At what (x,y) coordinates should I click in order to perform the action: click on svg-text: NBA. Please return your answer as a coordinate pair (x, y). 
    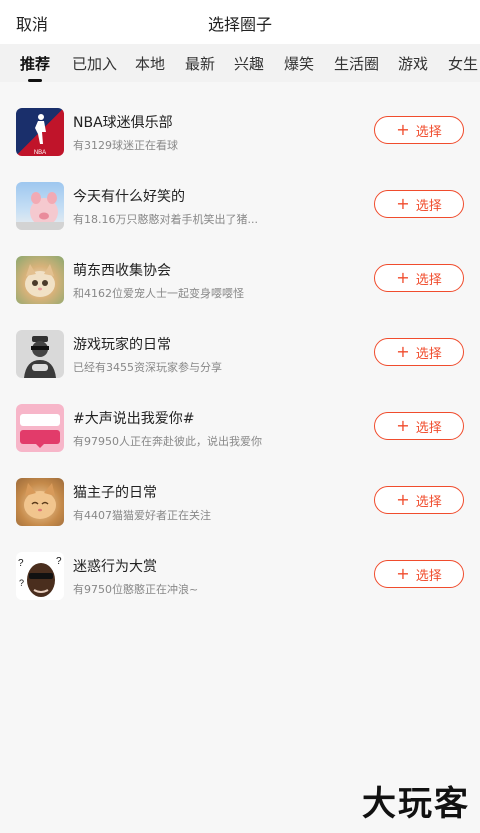
    Looking at the image, I should click on (40, 153).